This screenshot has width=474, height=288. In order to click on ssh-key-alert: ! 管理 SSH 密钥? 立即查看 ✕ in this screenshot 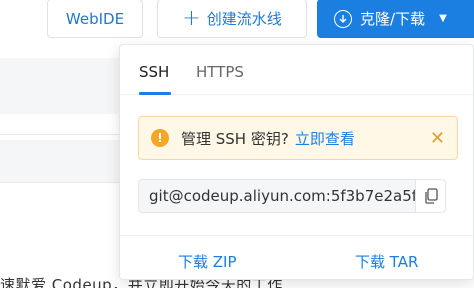, I will do `click(298, 138)`.